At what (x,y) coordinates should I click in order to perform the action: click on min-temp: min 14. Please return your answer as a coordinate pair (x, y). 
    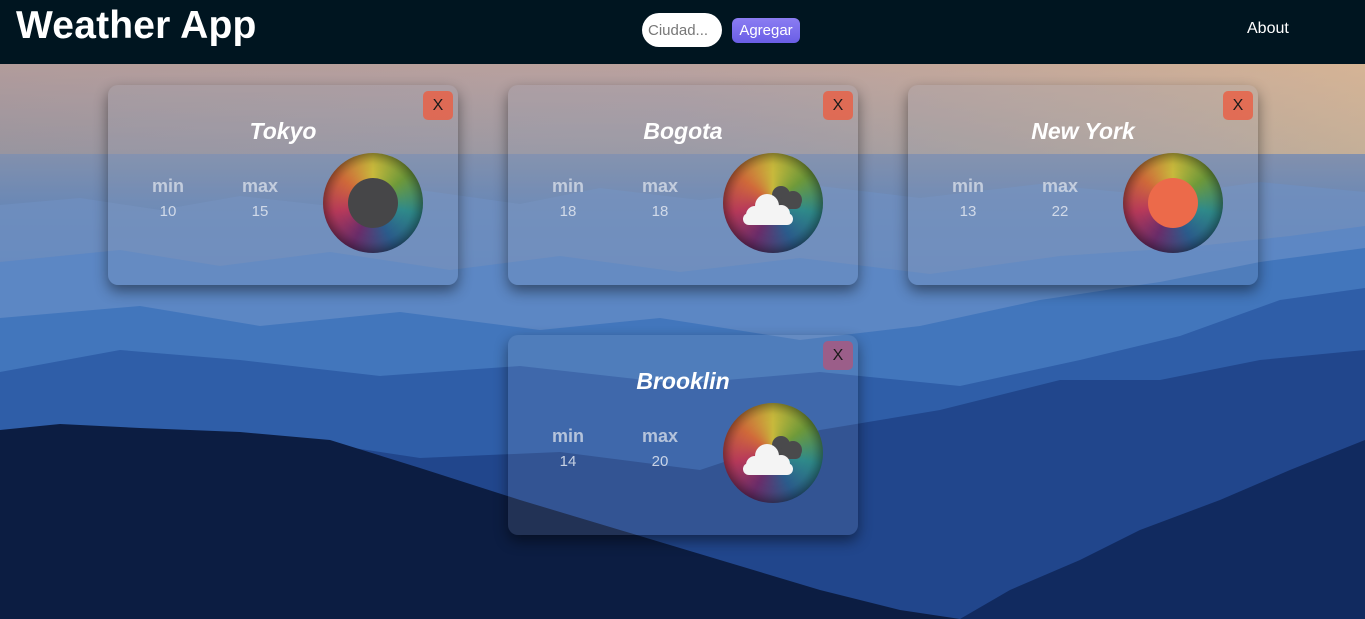
    Looking at the image, I should click on (568, 448).